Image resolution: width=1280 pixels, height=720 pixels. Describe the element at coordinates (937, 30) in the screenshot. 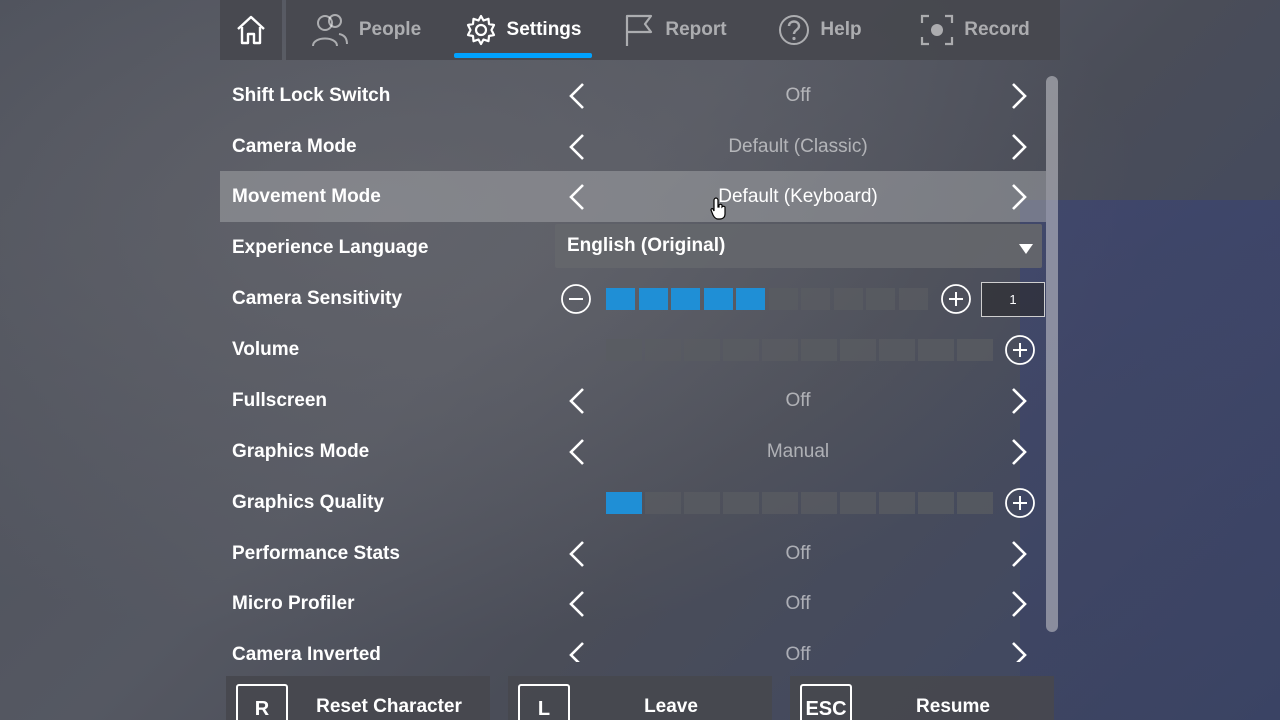

I see `record-icon` at that location.